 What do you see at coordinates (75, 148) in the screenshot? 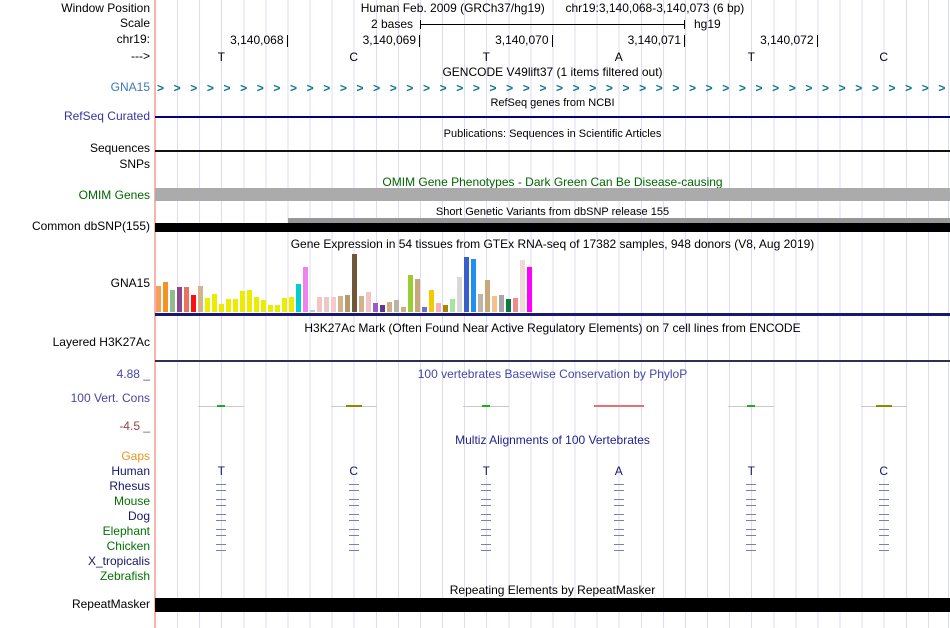
I see `track-label-sequences: Sequences` at bounding box center [75, 148].